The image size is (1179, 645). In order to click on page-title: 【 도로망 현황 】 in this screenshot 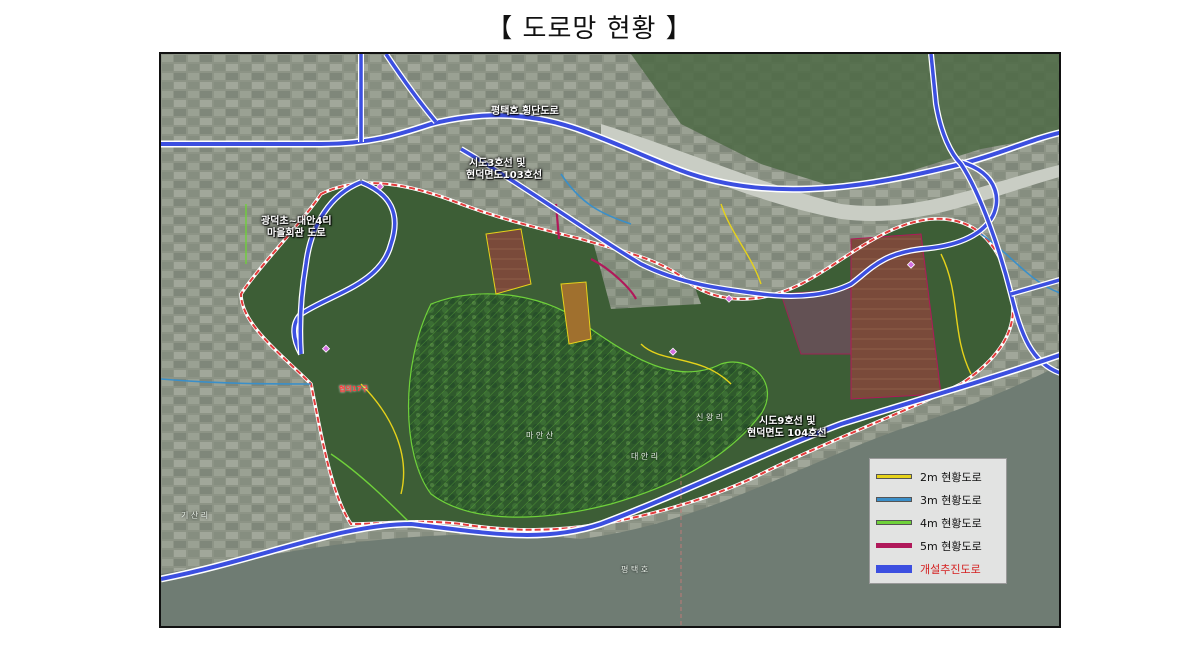, I will do `click(589, 29)`.